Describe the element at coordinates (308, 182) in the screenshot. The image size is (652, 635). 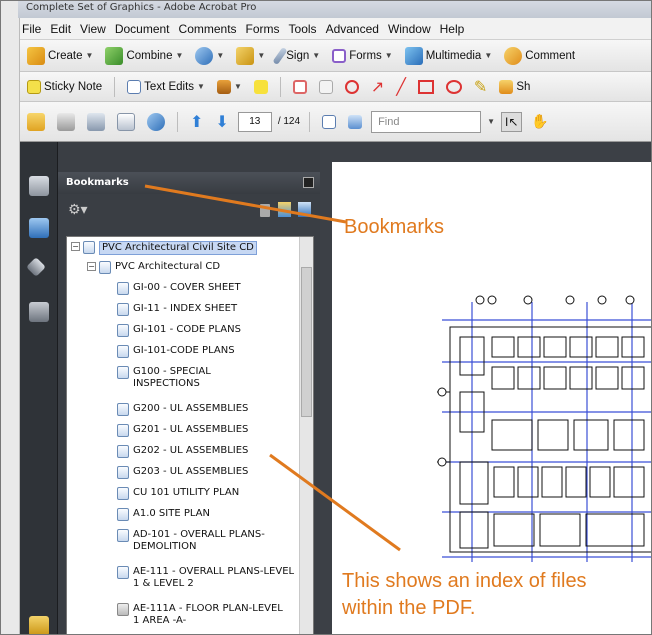
I see `collapse-panel-button` at that location.